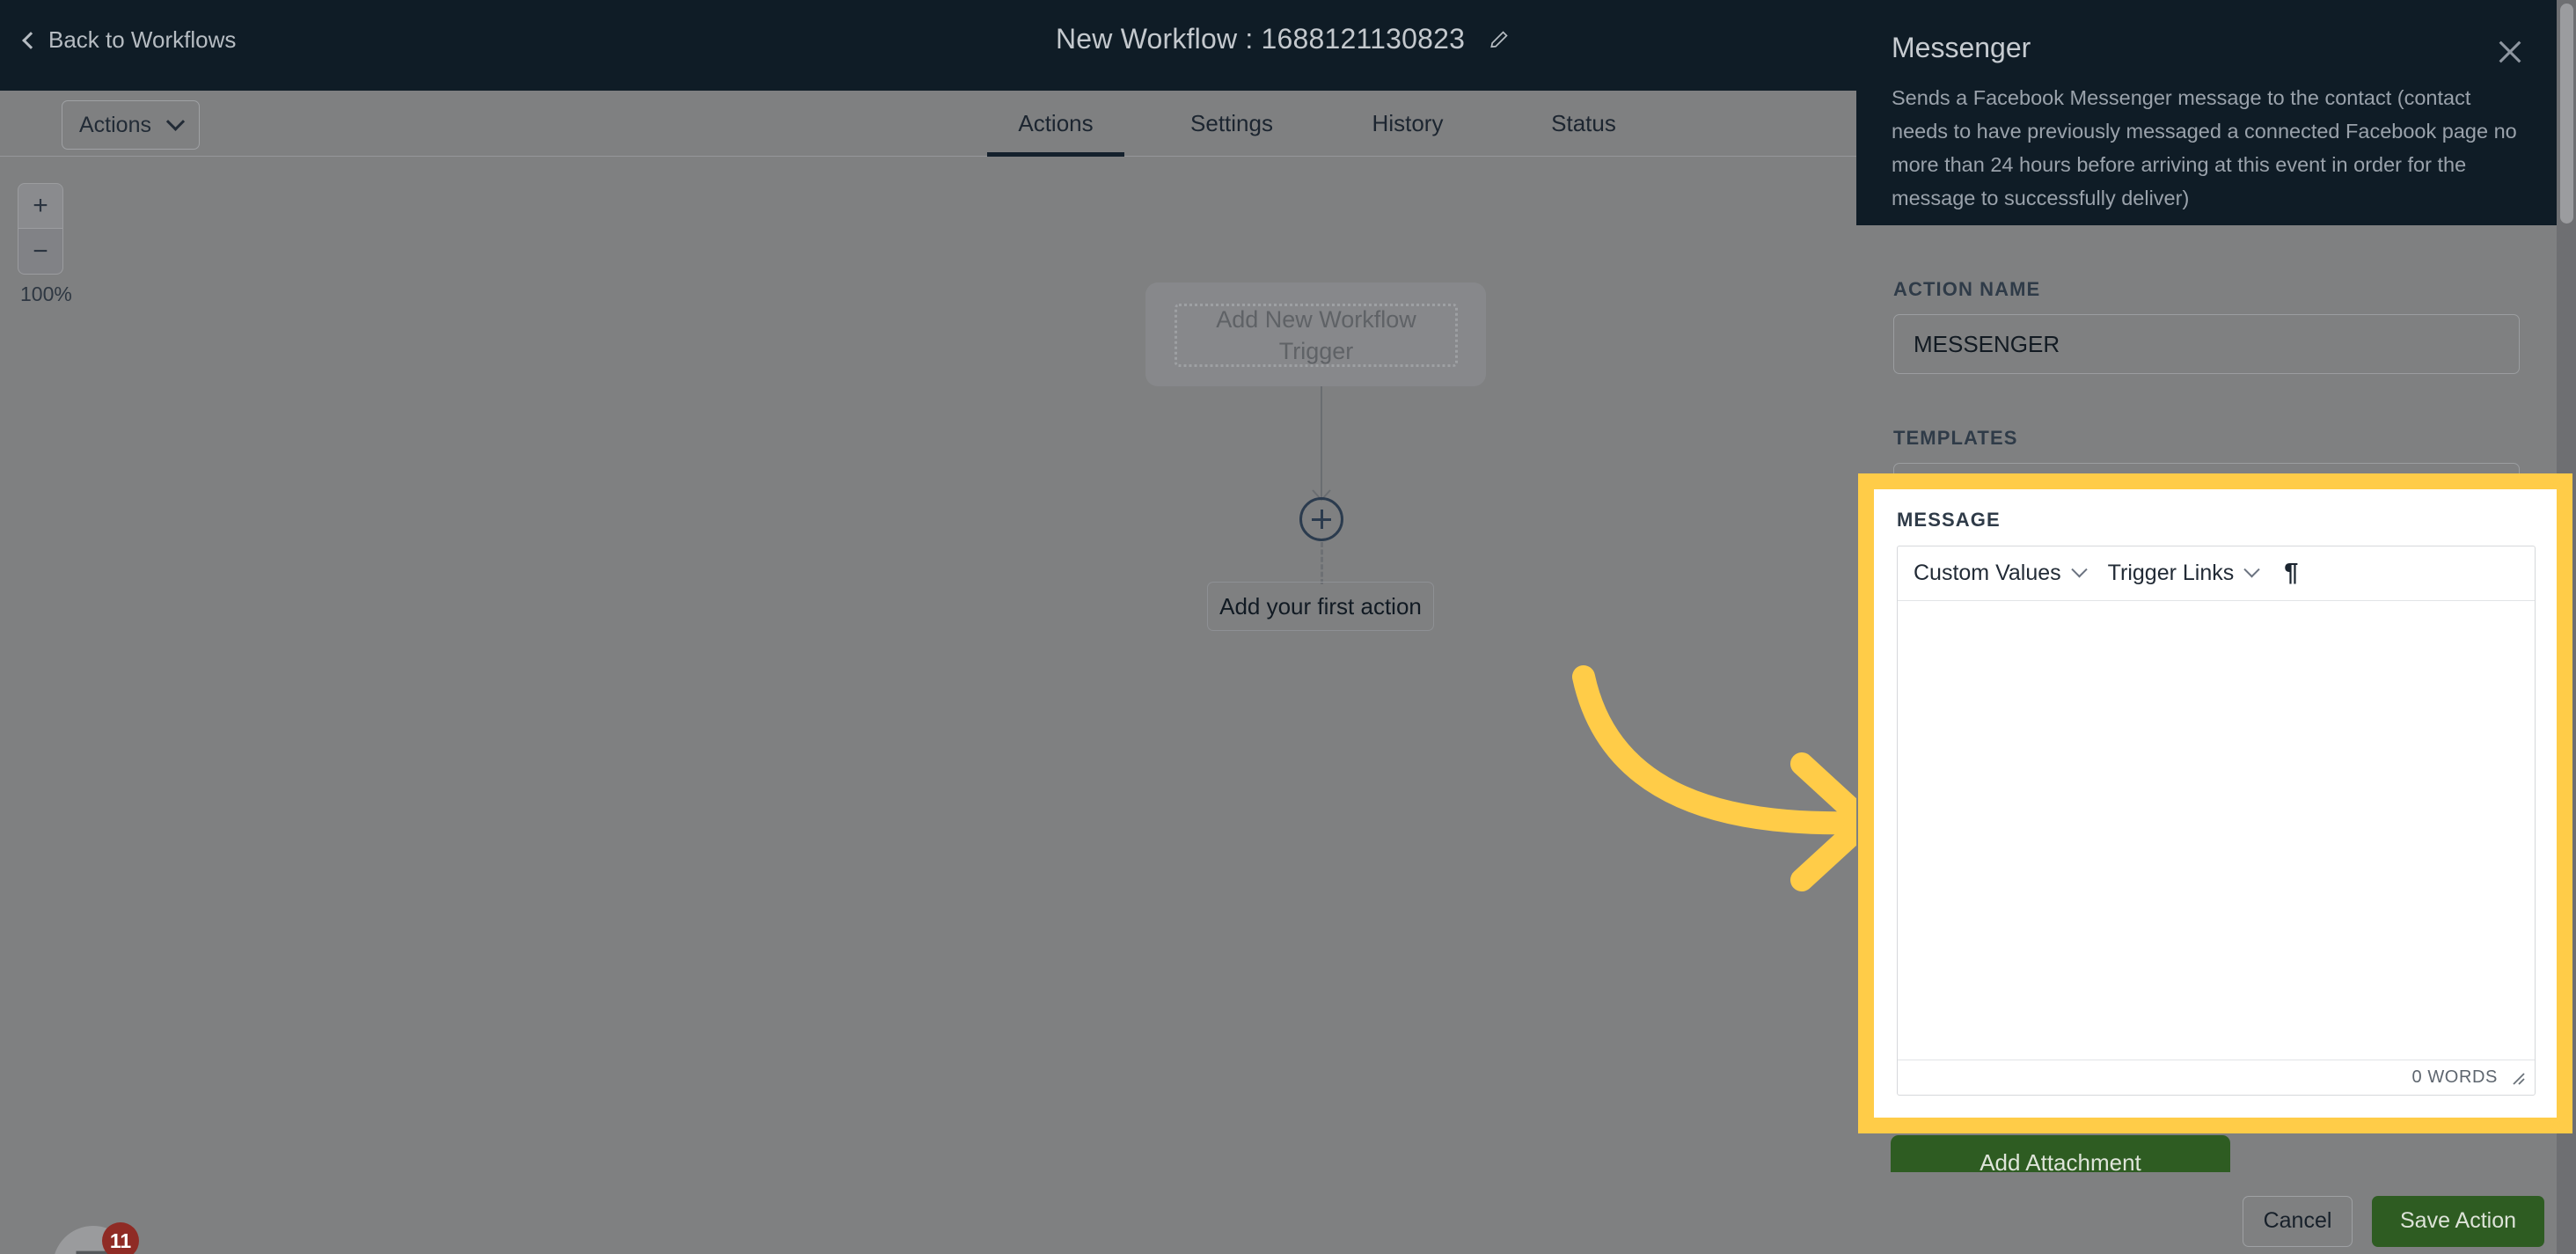 The image size is (2576, 1254). What do you see at coordinates (1961, 48) in the screenshot?
I see `panel-title: Messenger` at bounding box center [1961, 48].